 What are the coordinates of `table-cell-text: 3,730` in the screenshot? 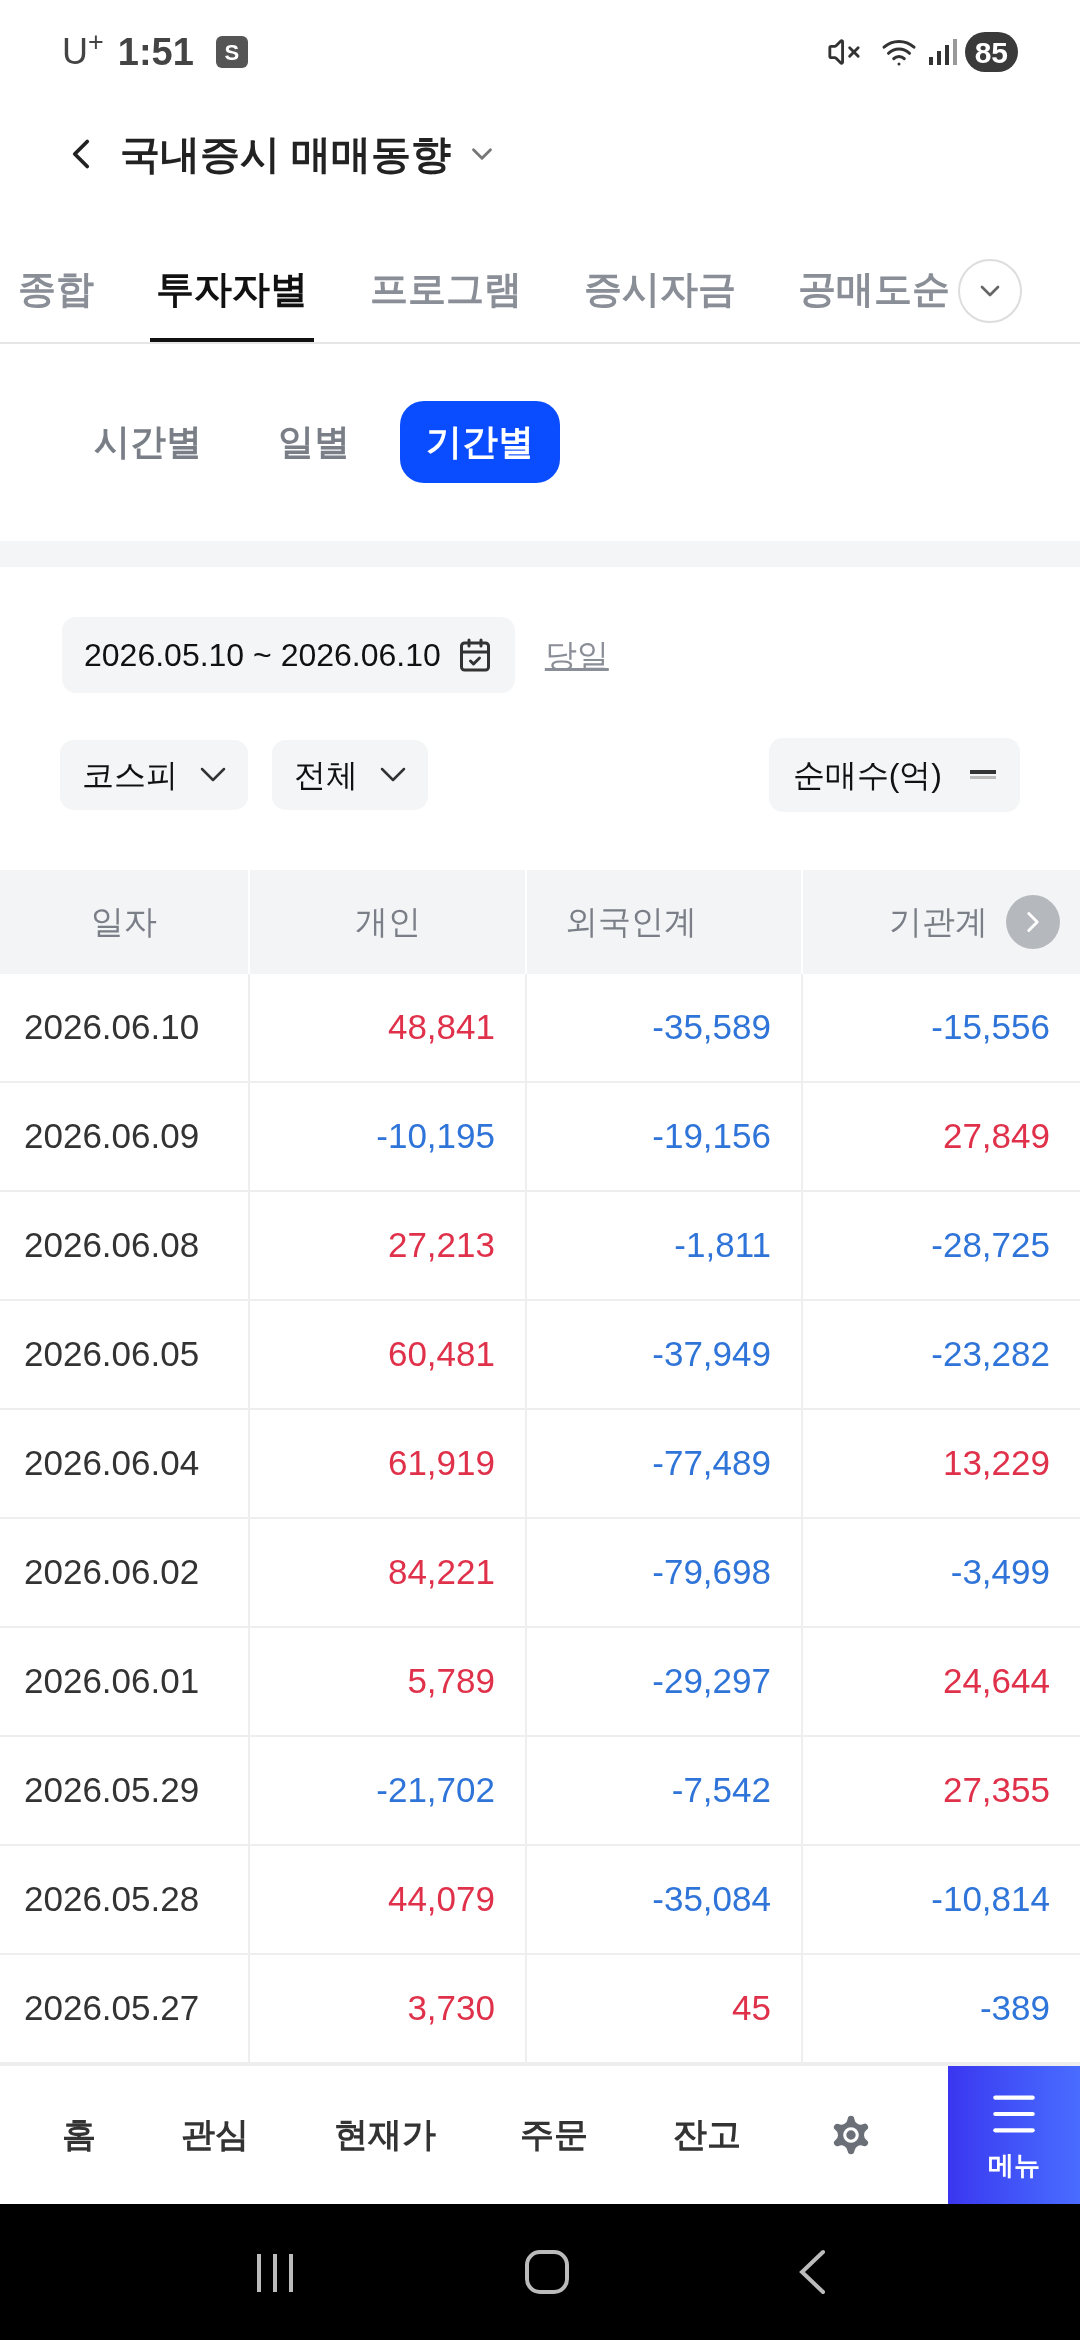 It's located at (451, 2007).